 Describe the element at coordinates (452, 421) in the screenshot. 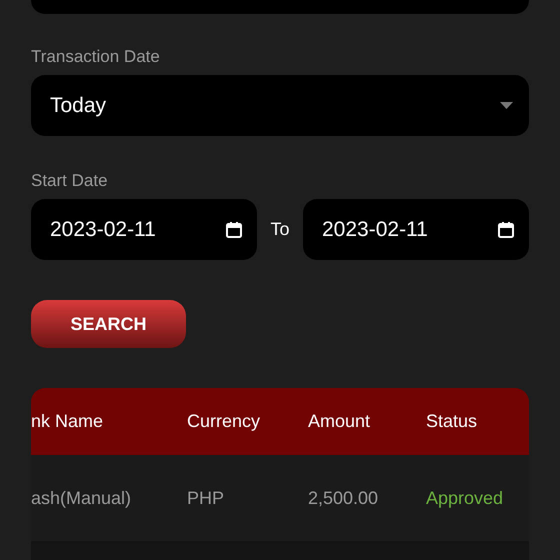

I see `column-header: Status` at that location.